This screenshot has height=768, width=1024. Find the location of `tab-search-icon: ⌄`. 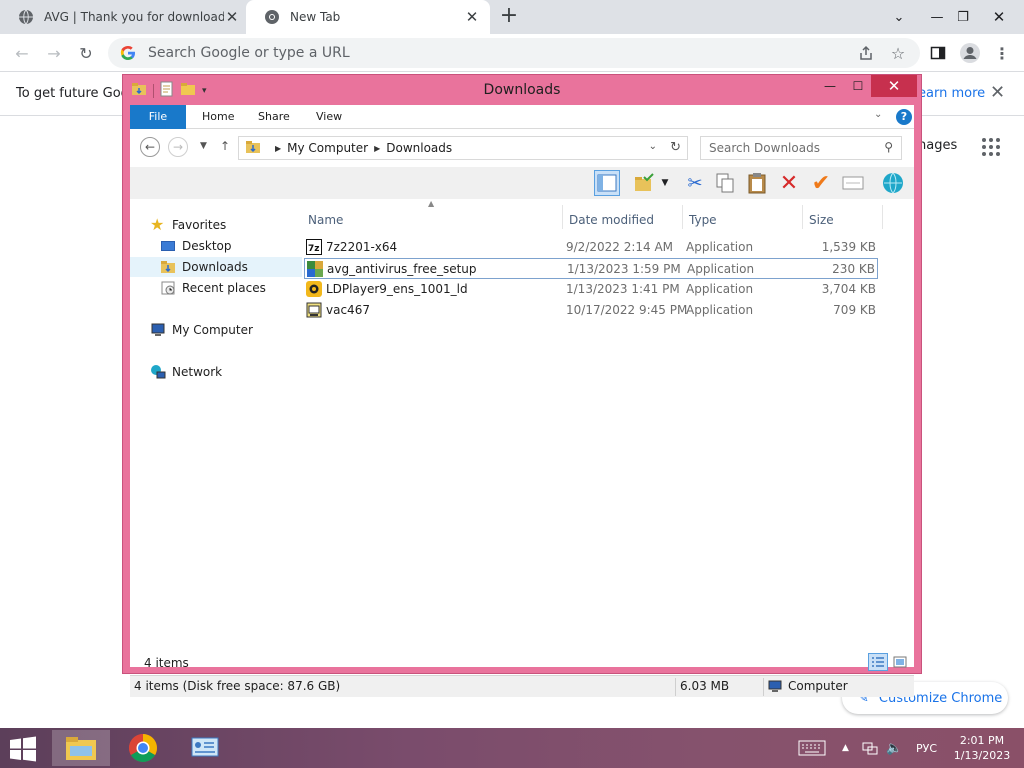

tab-search-icon: ⌄ is located at coordinates (899, 17).